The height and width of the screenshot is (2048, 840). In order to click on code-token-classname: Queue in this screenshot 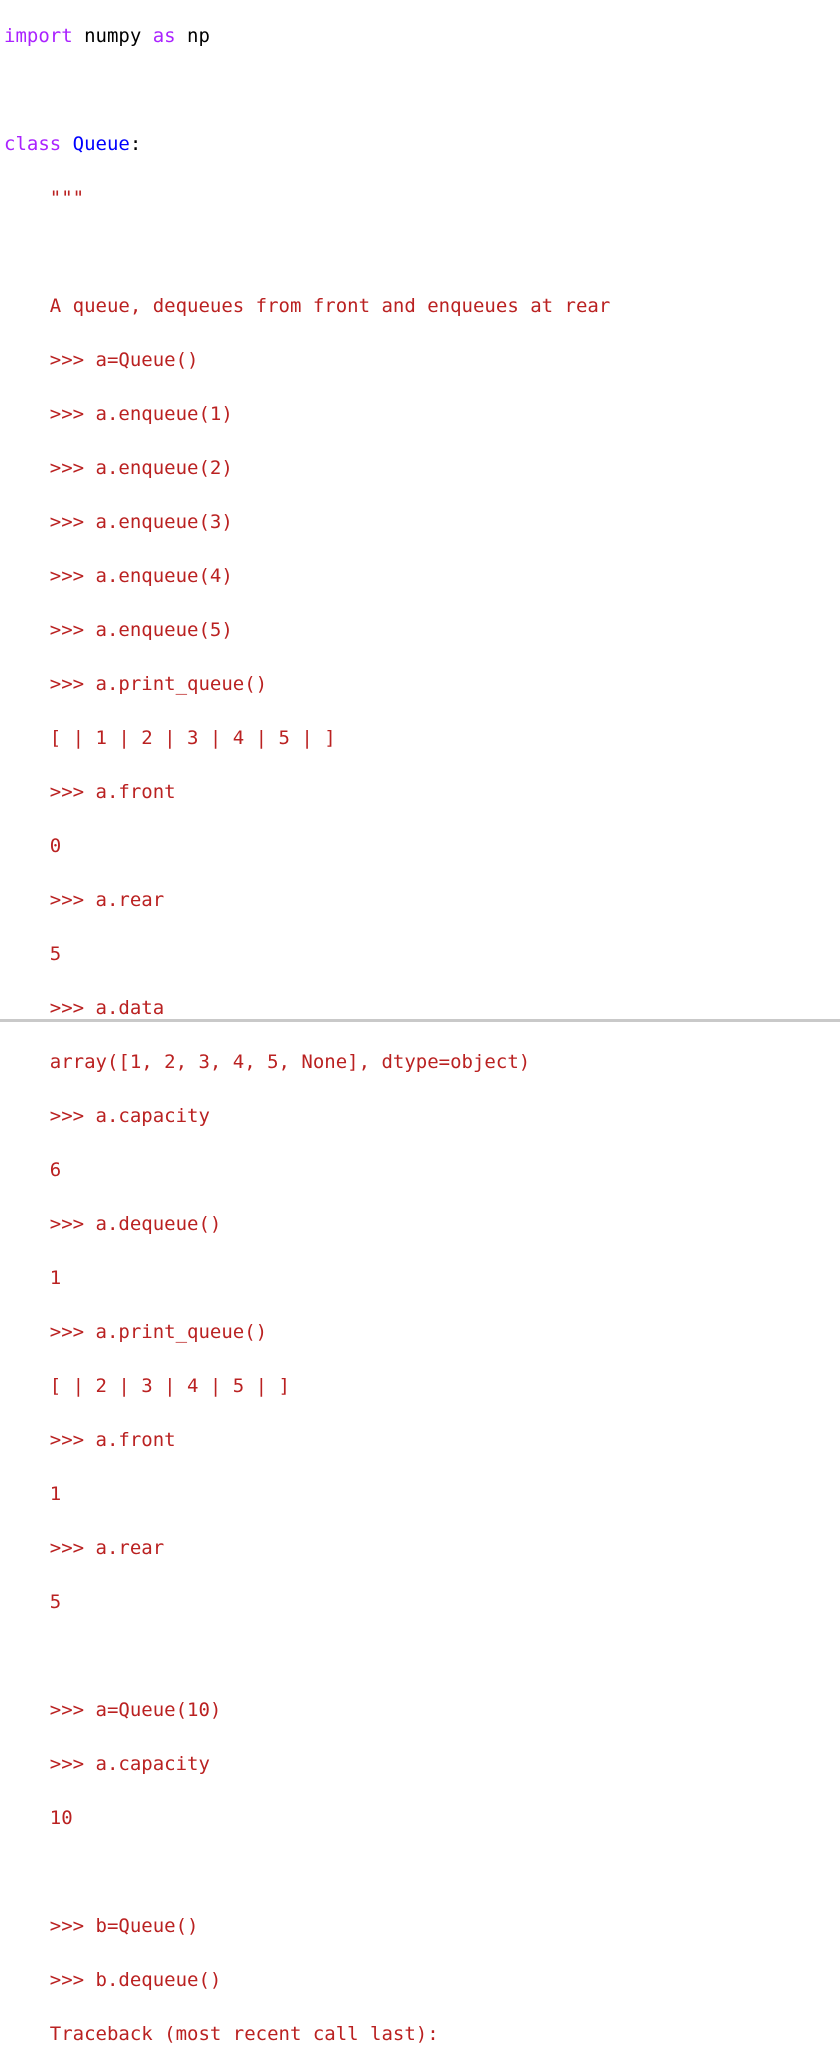, I will do `click(101, 144)`.